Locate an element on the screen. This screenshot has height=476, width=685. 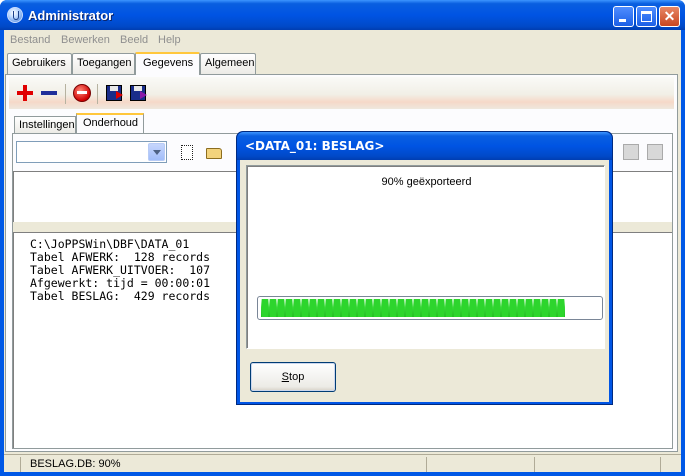
close-button: ✕ is located at coordinates (669, 16).